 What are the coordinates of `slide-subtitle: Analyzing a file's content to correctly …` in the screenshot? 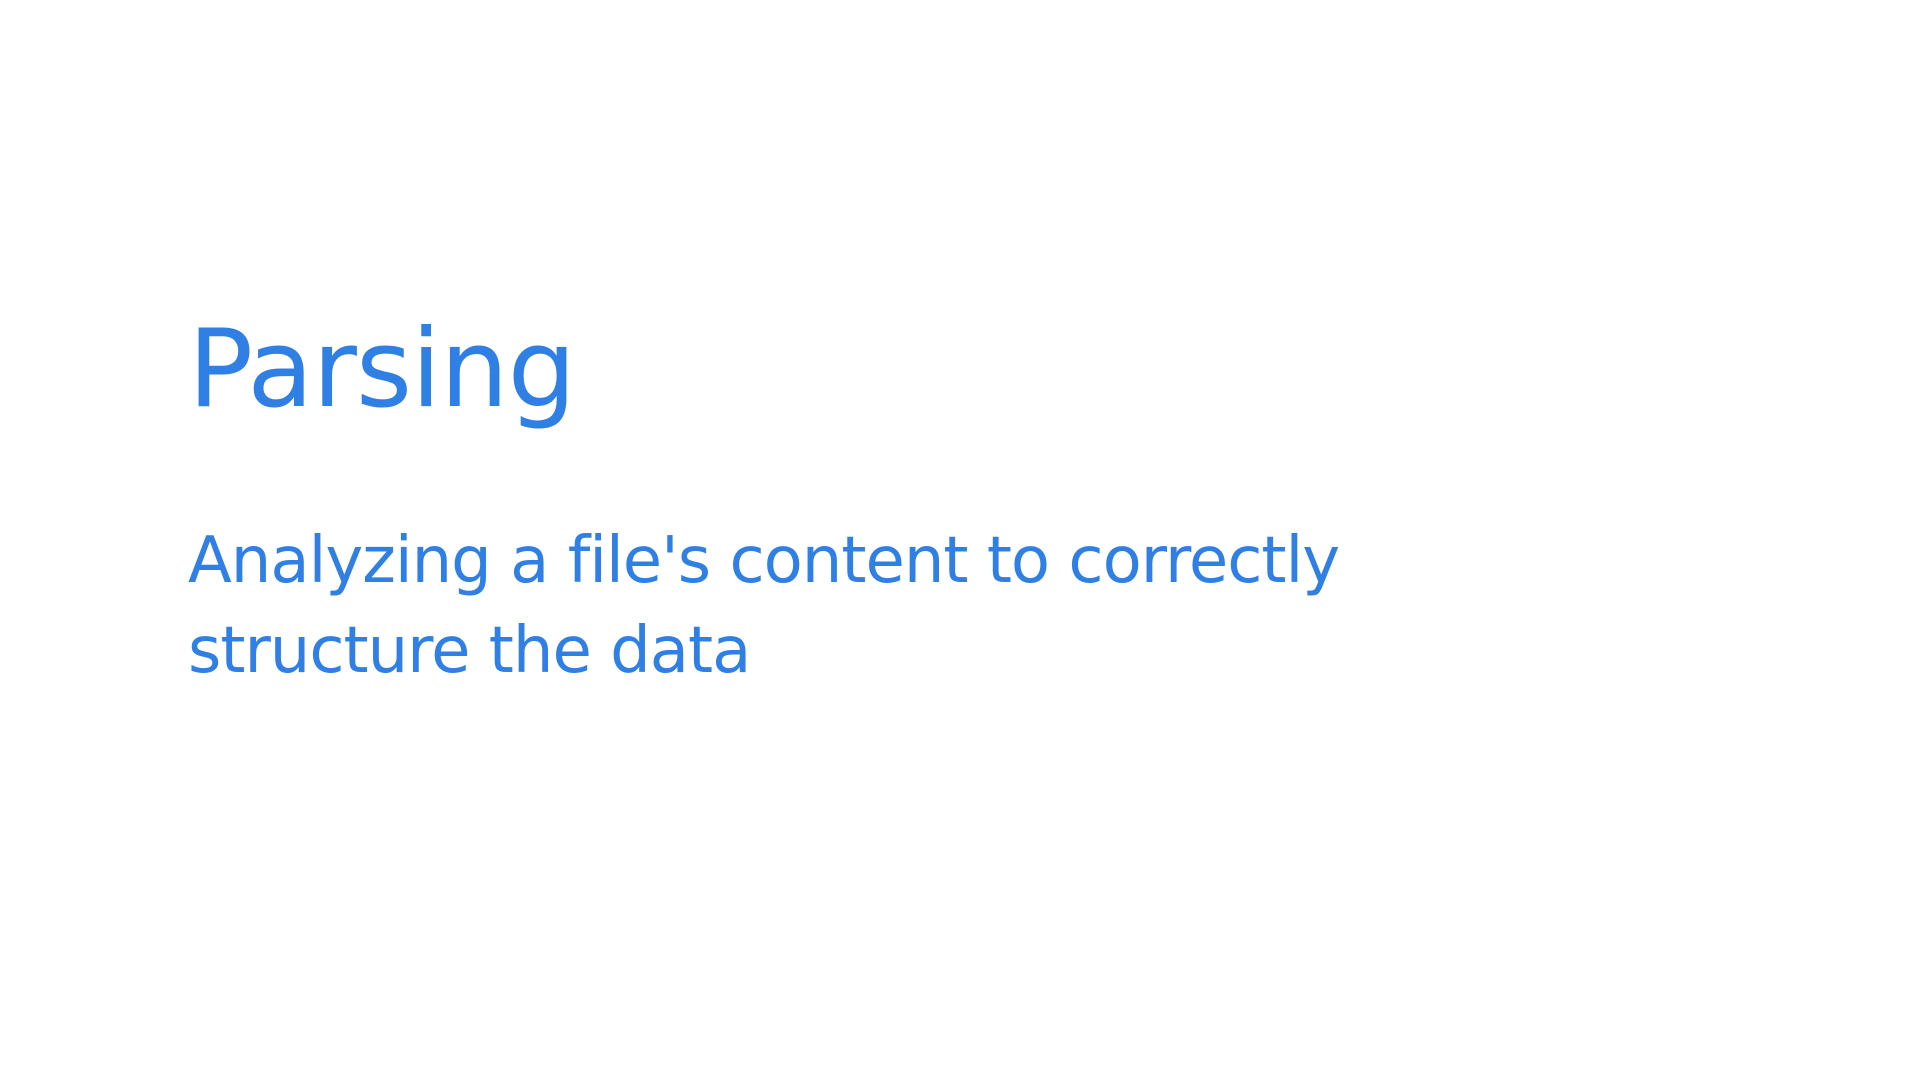 It's located at (764, 606).